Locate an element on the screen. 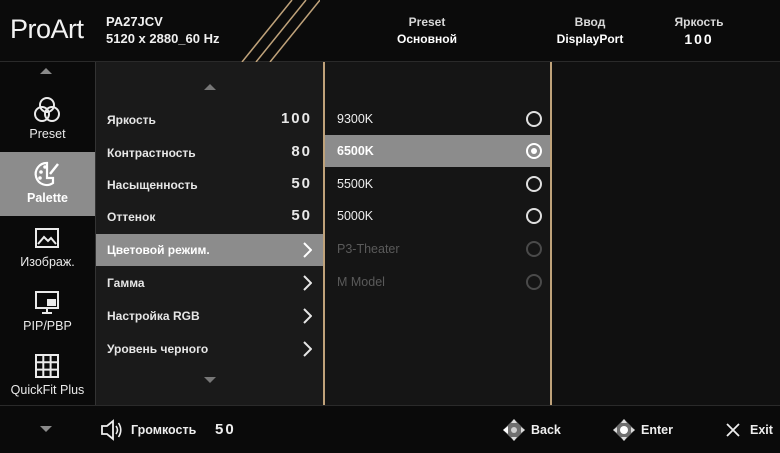 This screenshot has height=453, width=780. close-icon is located at coordinates (733, 430).